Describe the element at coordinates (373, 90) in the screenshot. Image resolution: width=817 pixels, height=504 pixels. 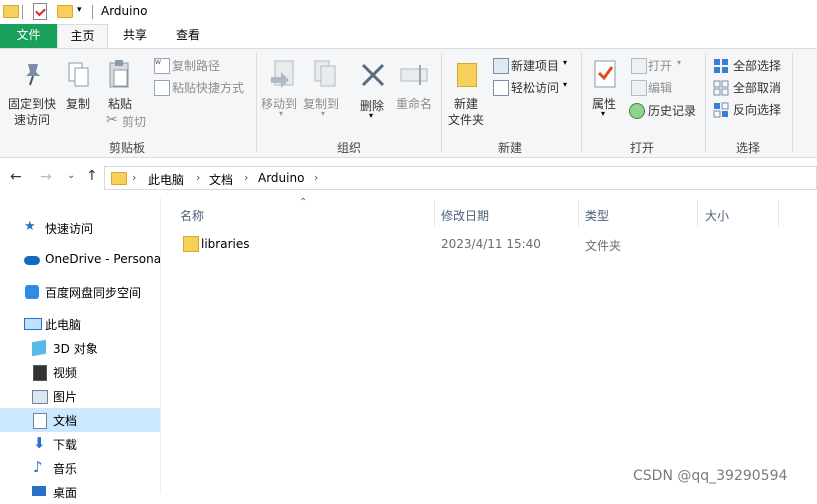
I see `delete-button: 删除 ▾` at that location.